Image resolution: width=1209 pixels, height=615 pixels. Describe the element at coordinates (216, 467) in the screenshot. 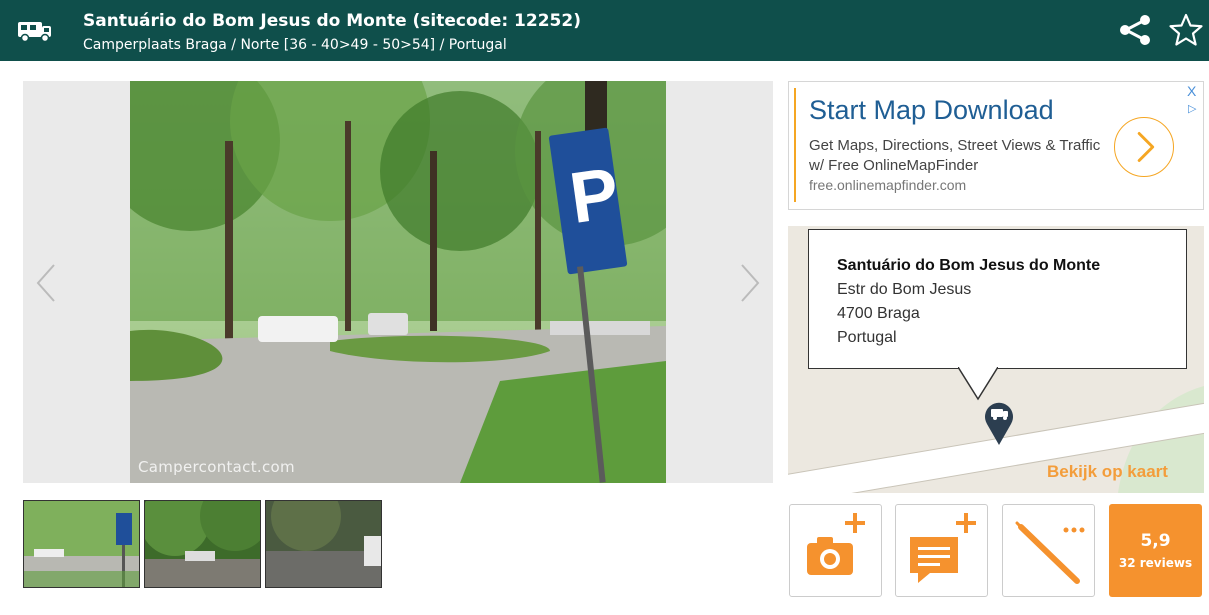

I see `photo-watermark: Campercontact.com` at that location.